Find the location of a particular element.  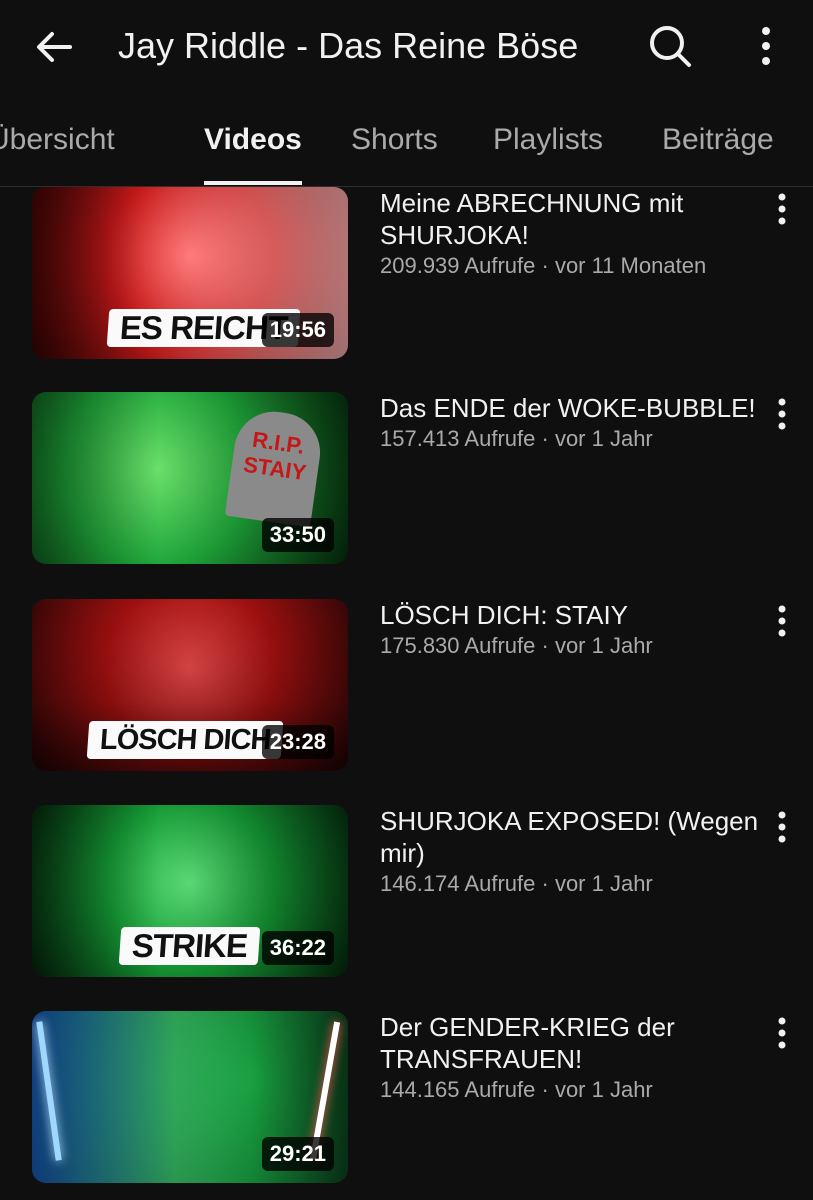

duration-badge: 19:56 is located at coordinates (297, 330).